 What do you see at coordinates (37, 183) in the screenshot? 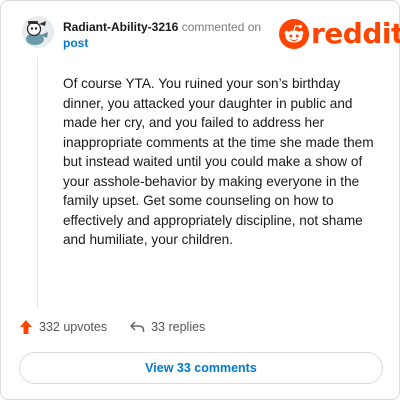
I see `thread-line` at bounding box center [37, 183].